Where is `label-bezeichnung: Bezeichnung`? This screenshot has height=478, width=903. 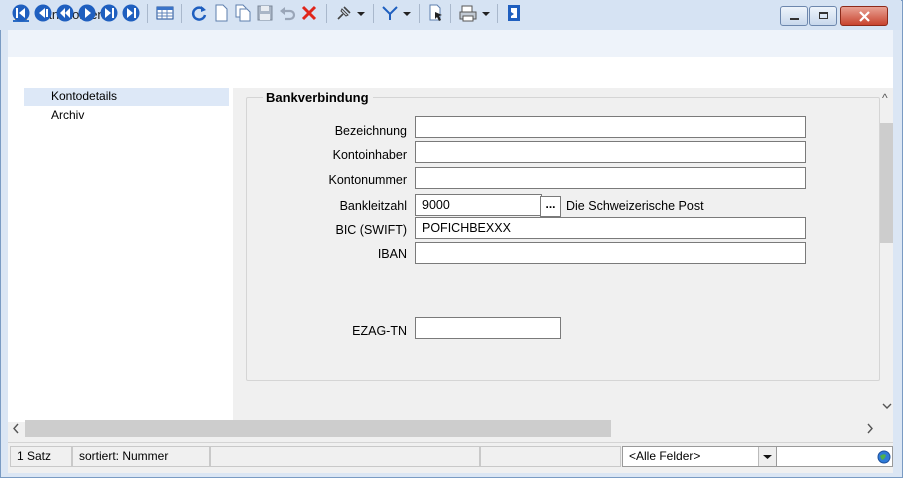 label-bezeichnung: Bezeichnung is located at coordinates (370, 131).